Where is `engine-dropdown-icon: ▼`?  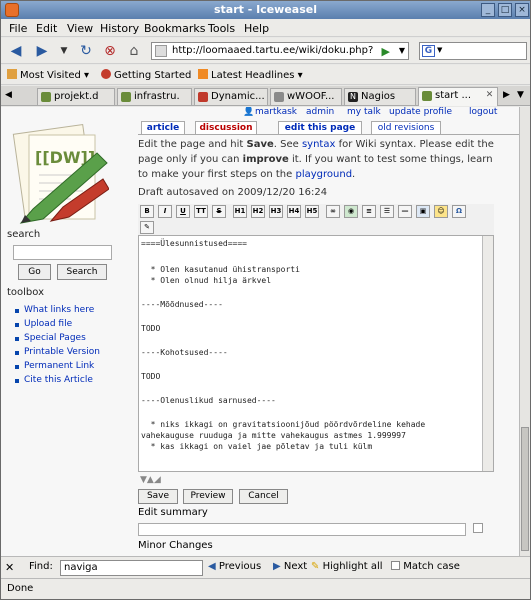 engine-dropdown-icon: ▼ is located at coordinates (439, 50).